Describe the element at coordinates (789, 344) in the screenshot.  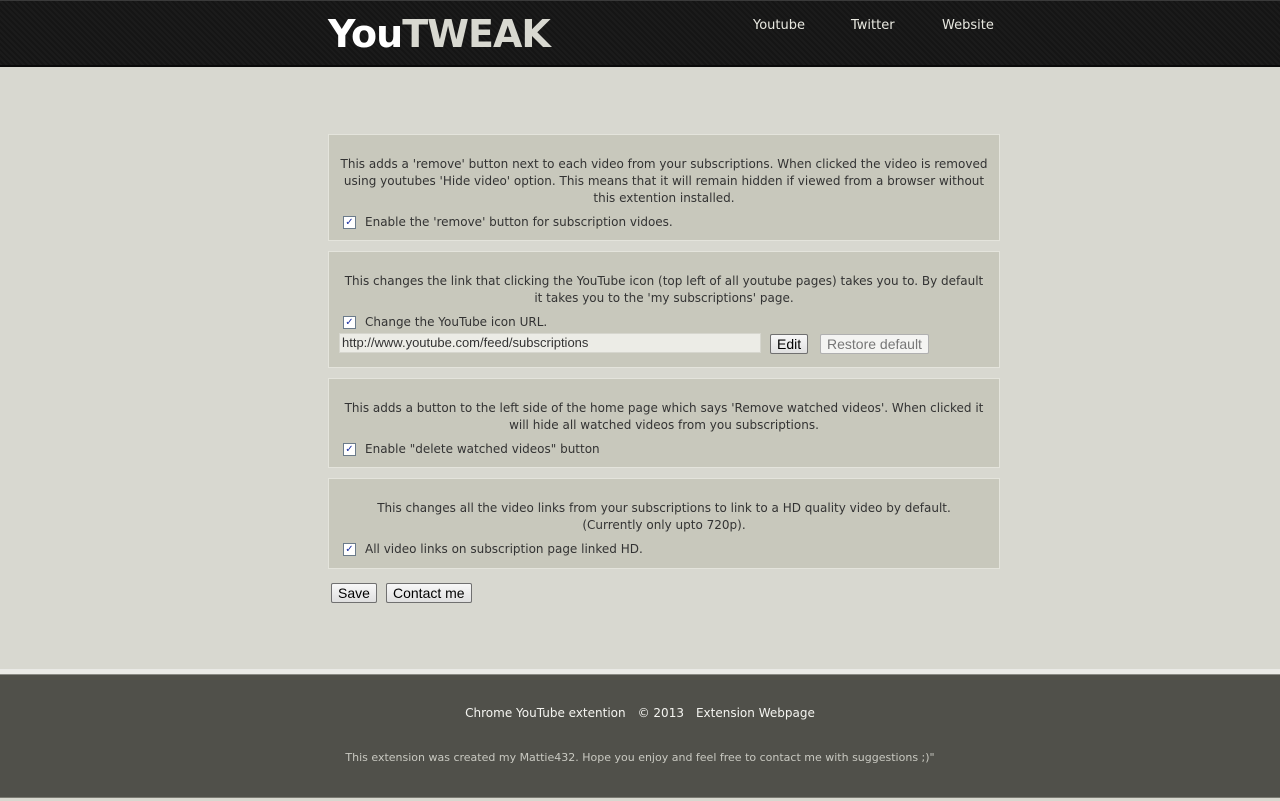
I see `edit-button: Edit` at that location.